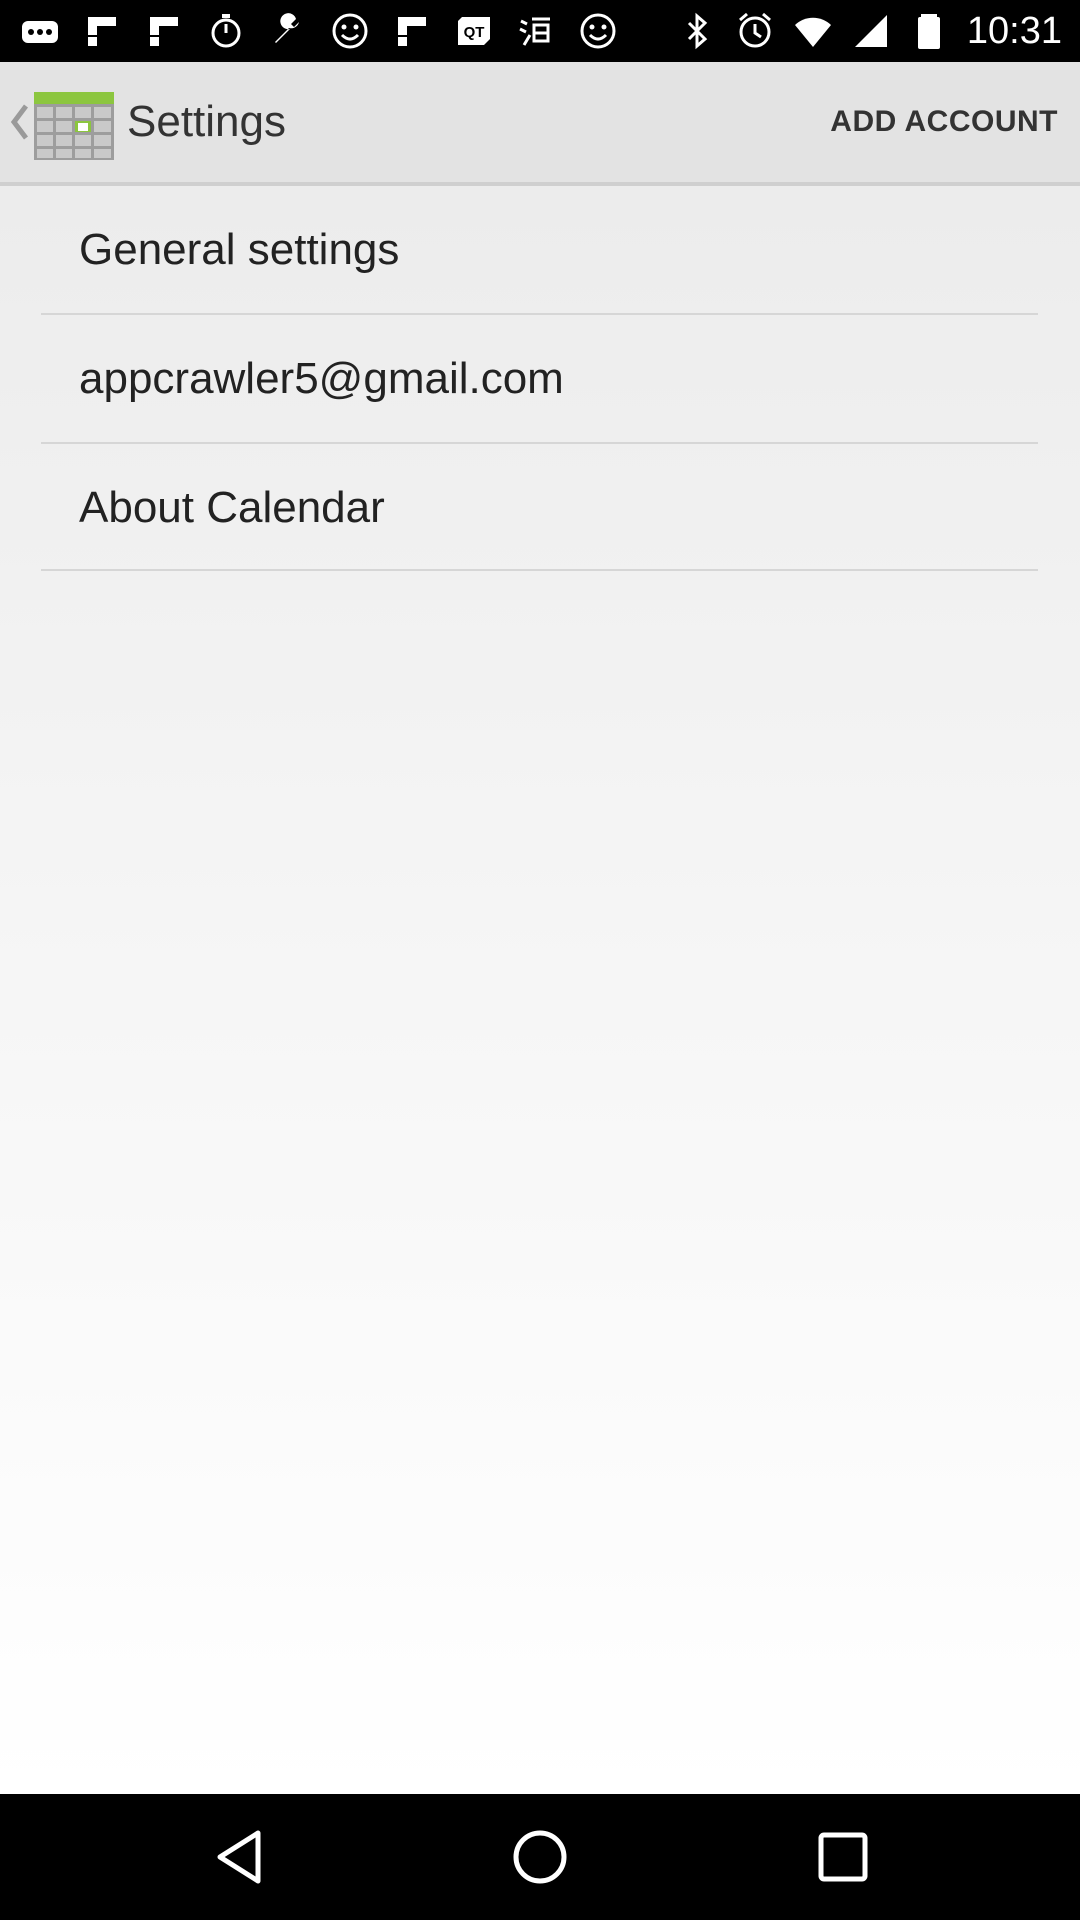 The height and width of the screenshot is (1920, 1080). I want to click on list-item-about-calendar: About Calendar, so click(540, 507).